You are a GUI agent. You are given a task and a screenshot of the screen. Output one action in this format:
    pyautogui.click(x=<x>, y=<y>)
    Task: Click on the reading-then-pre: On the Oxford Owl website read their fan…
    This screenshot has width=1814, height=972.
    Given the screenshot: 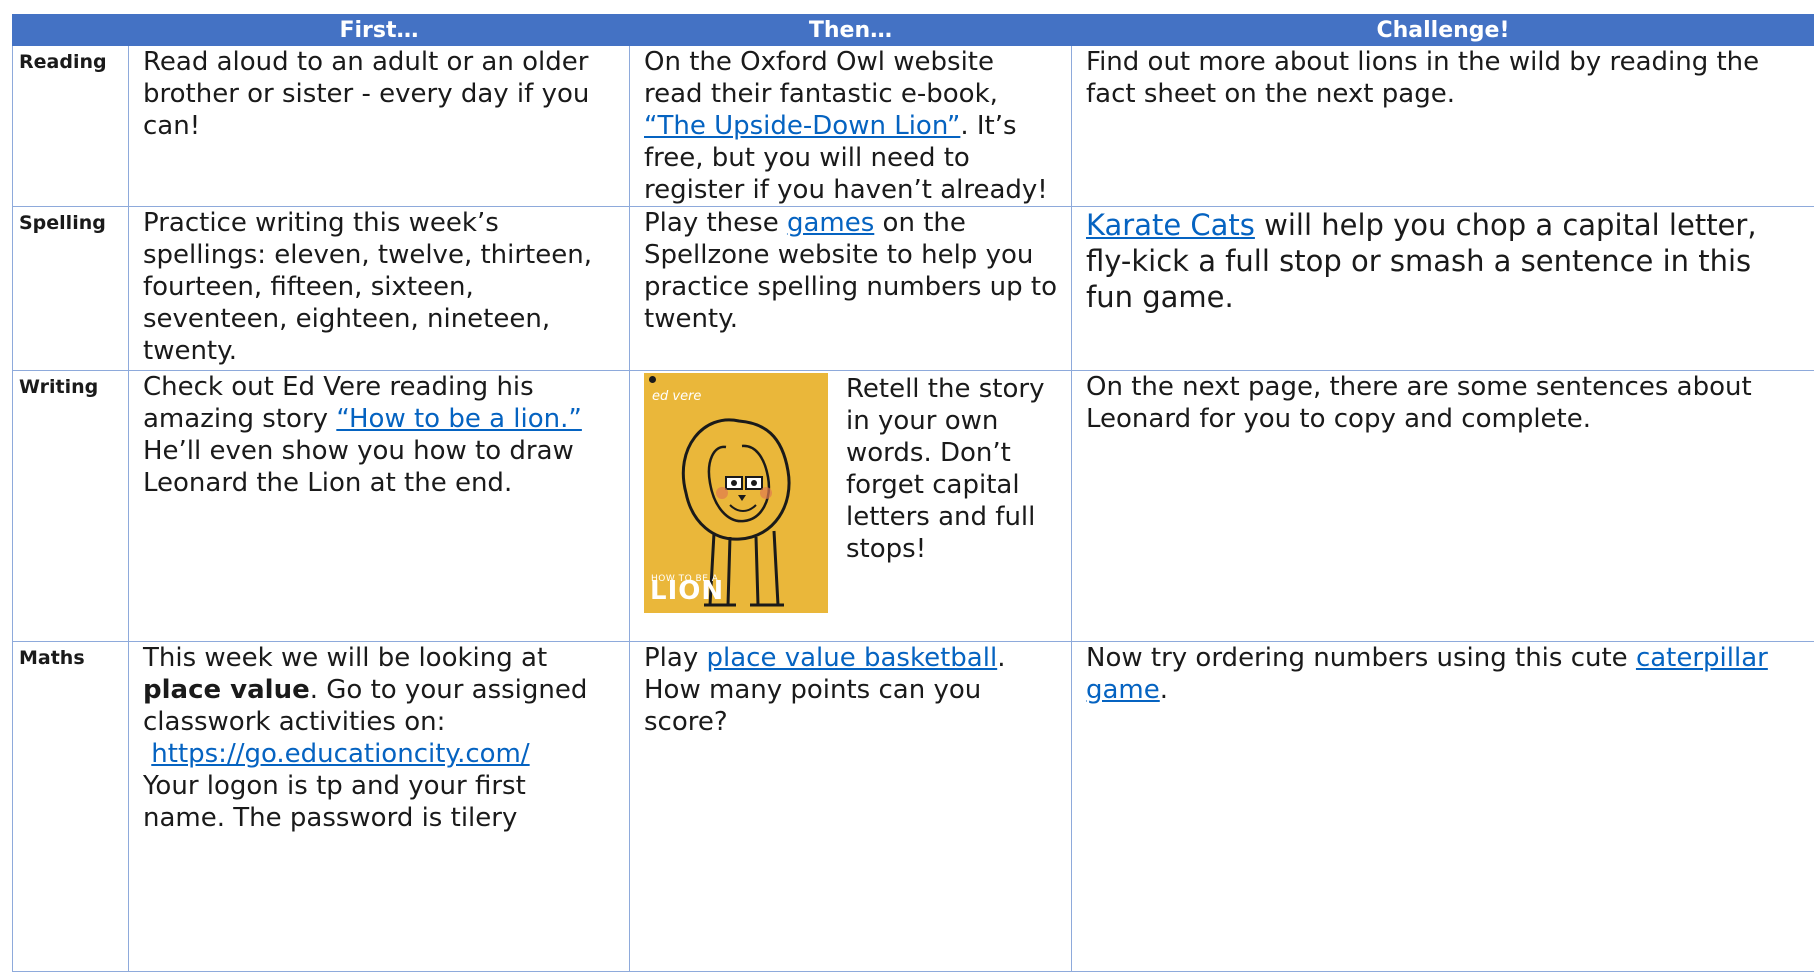 What is the action you would take?
    pyautogui.click(x=821, y=78)
    